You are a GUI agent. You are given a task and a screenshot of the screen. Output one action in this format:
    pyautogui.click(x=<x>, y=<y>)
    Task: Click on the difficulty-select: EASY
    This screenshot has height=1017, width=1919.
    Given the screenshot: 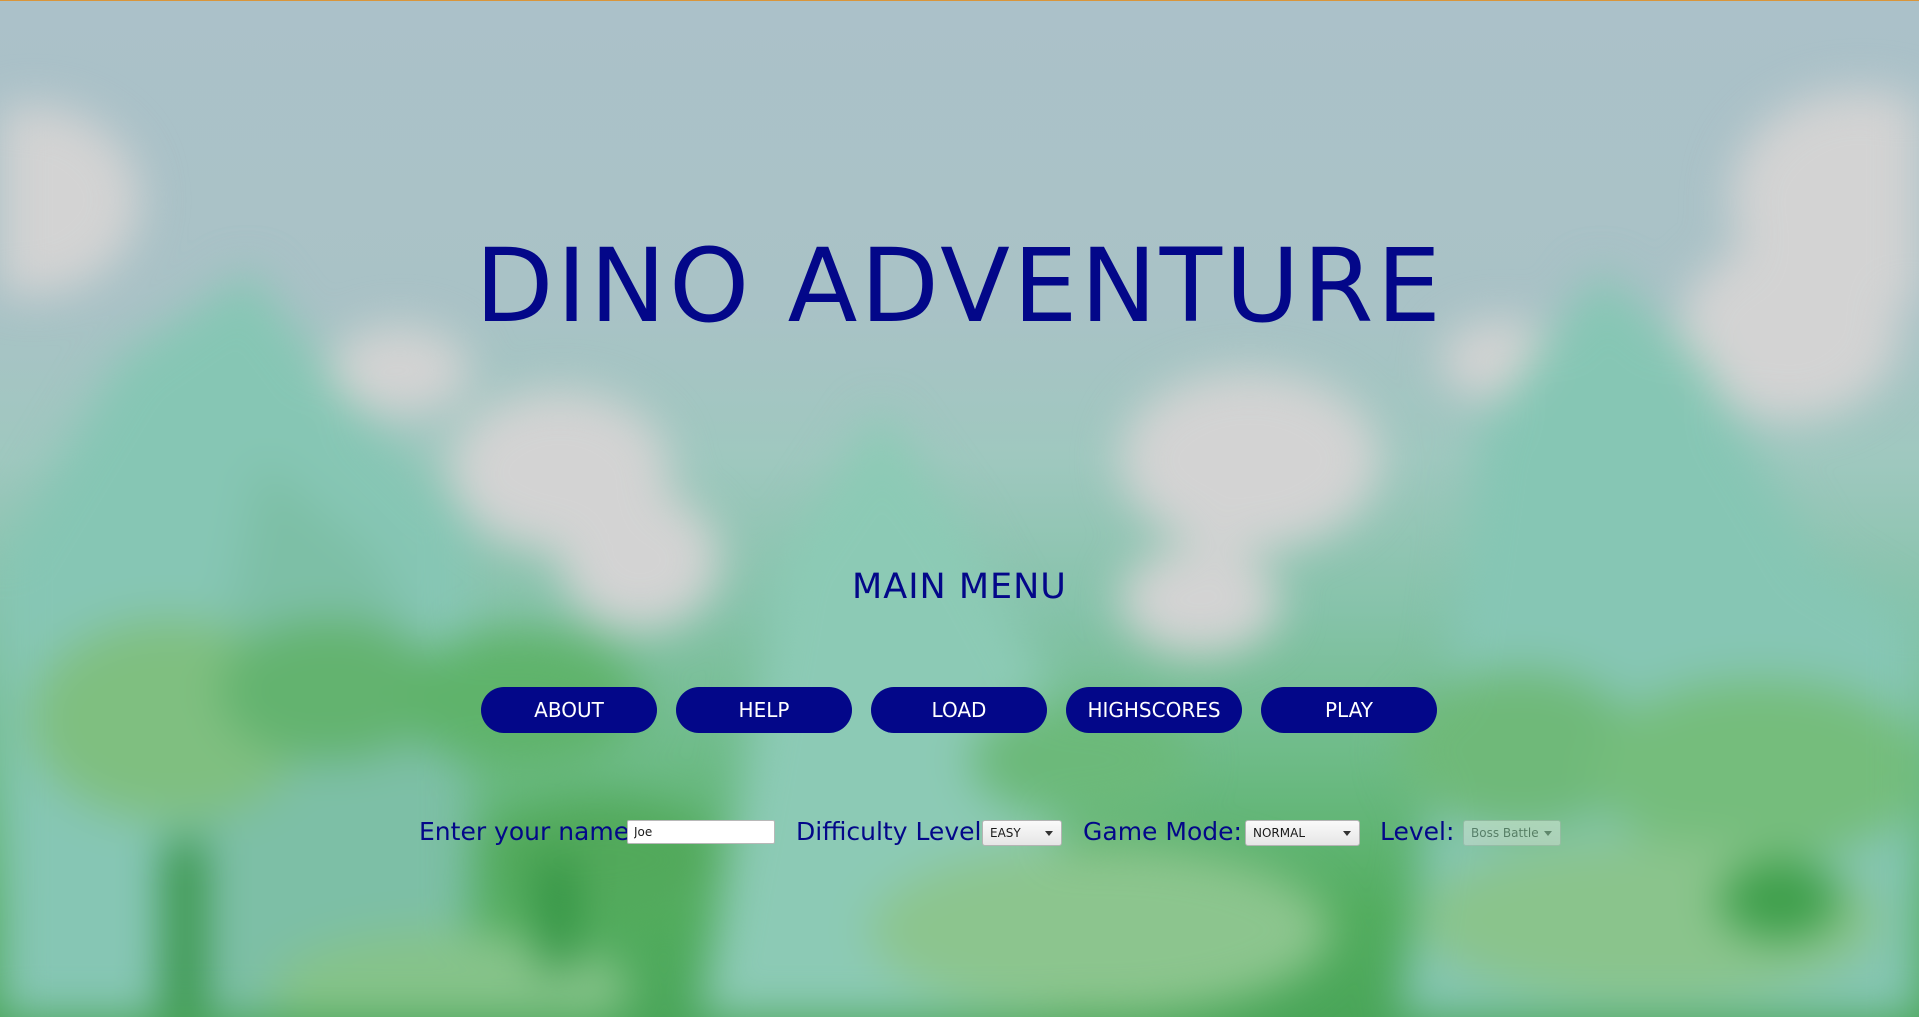 What is the action you would take?
    pyautogui.click(x=1022, y=833)
    